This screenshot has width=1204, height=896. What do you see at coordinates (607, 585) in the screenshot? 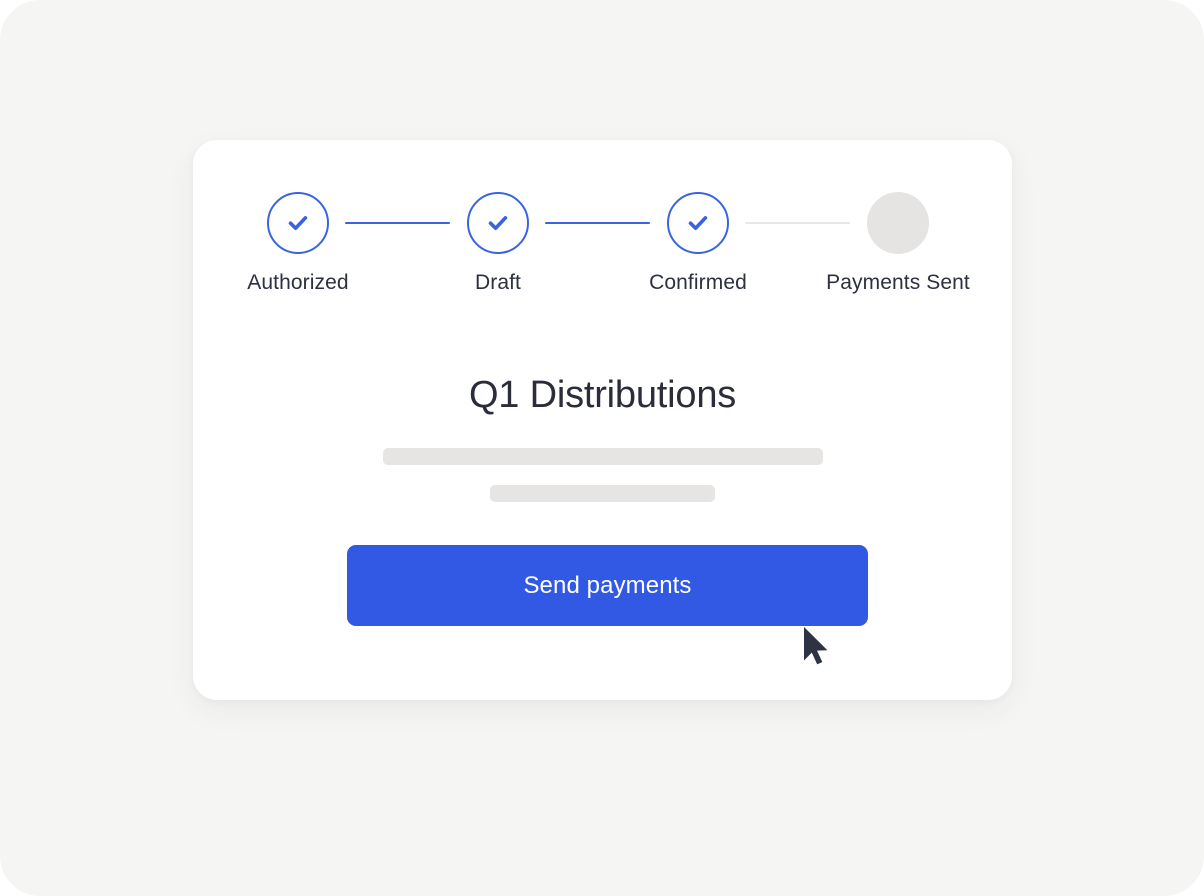
I see `send-payments-button: Send payments` at bounding box center [607, 585].